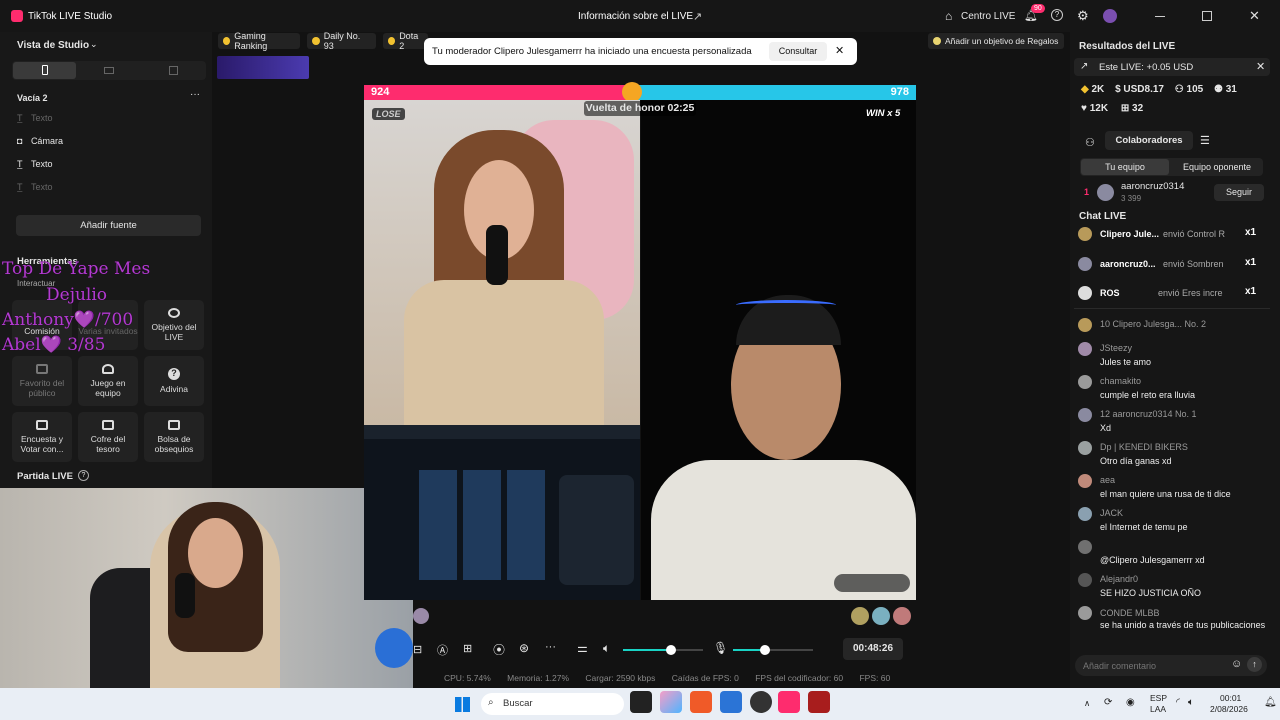 This screenshot has width=1280, height=720. What do you see at coordinates (761, 702) in the screenshot?
I see `obs-icon` at bounding box center [761, 702].